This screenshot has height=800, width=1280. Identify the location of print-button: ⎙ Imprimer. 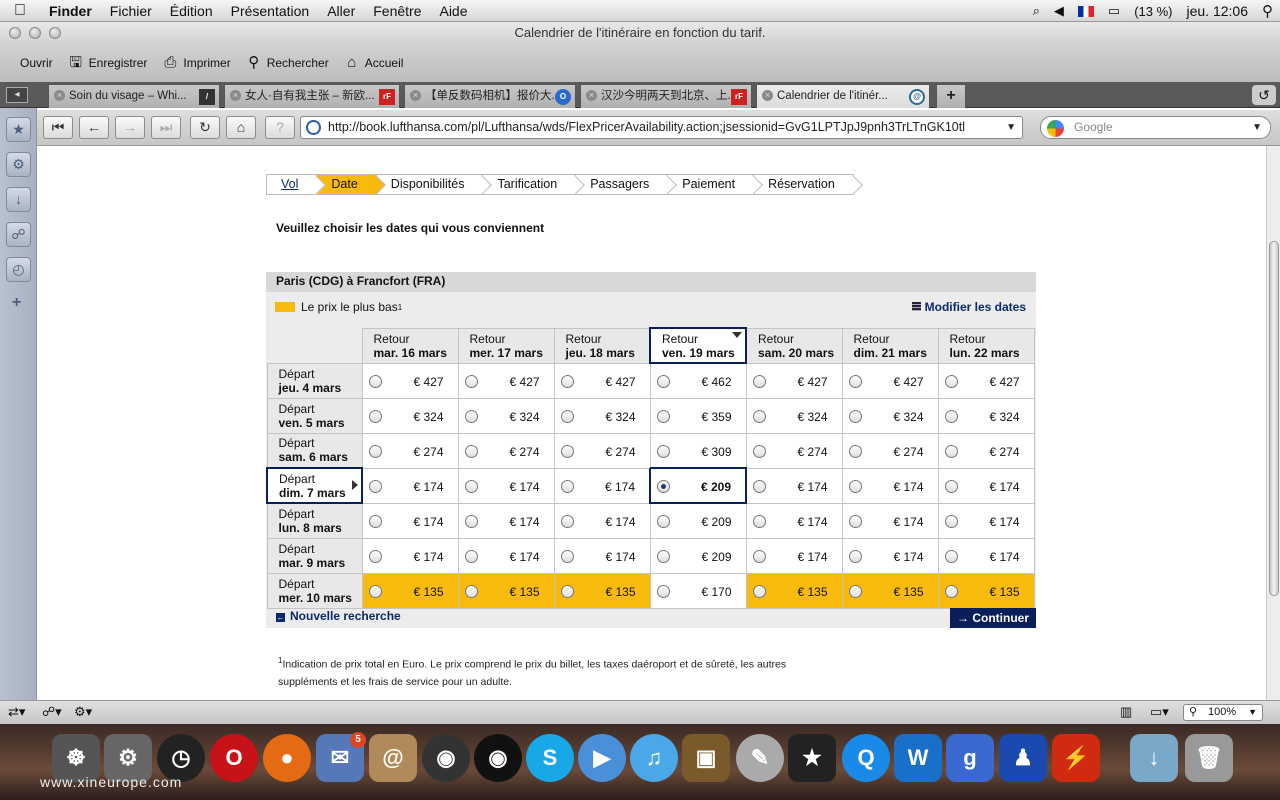
(195, 63).